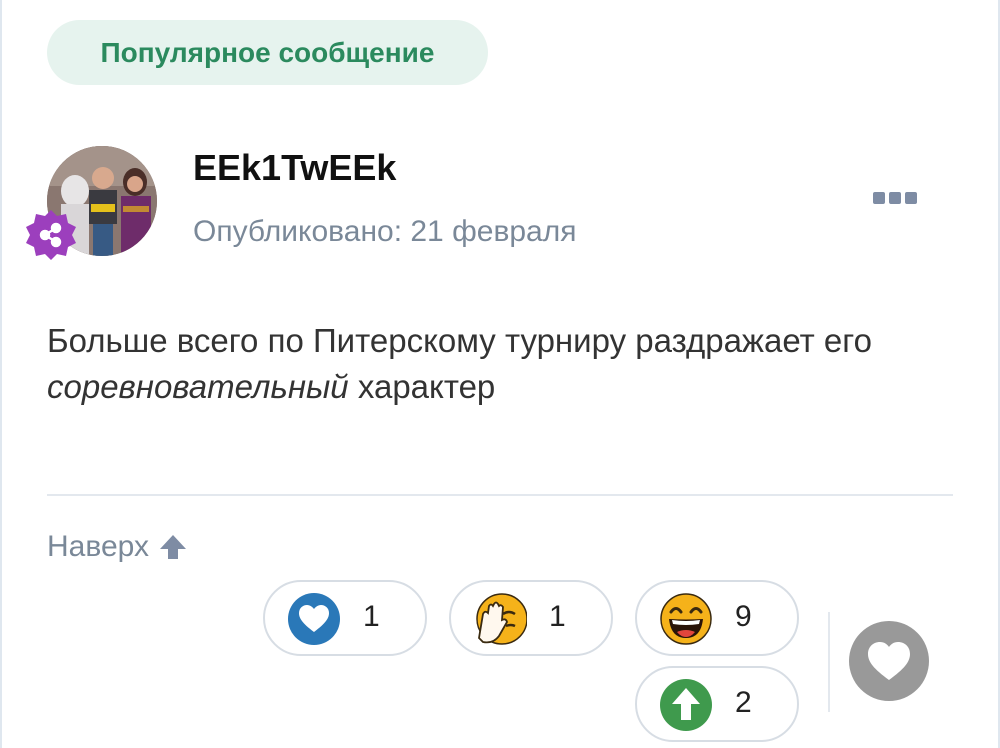  I want to click on divider, so click(500, 495).